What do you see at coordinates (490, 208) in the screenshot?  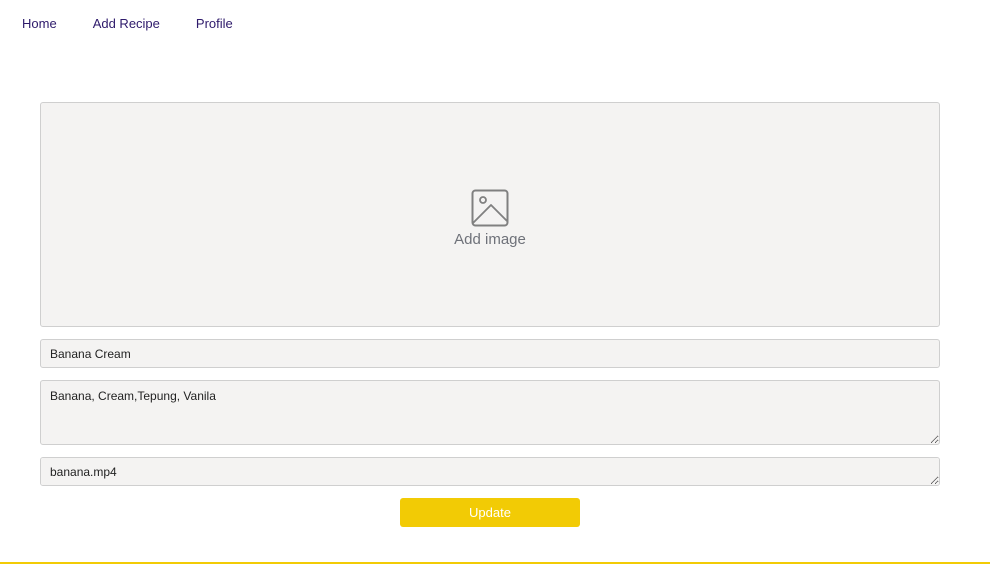 I see `image-icon` at bounding box center [490, 208].